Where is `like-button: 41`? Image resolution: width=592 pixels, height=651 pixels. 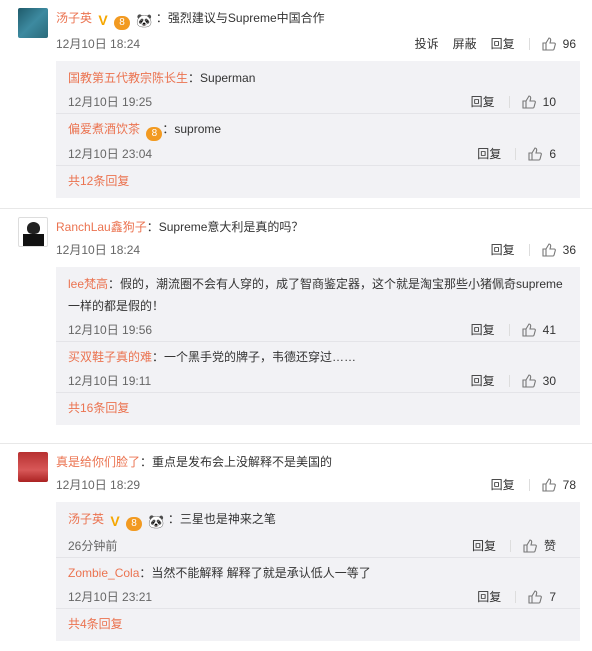
like-button: 41 is located at coordinates (539, 330).